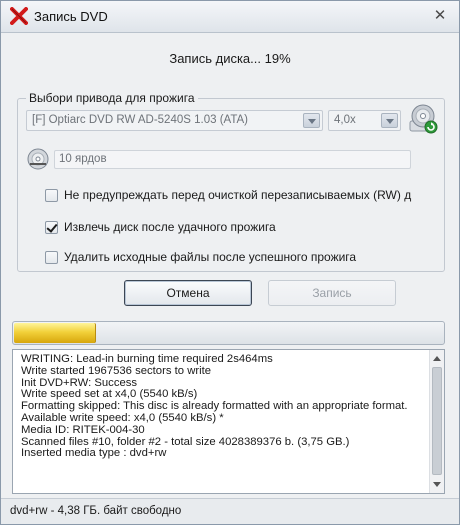 This screenshot has height=525, width=460. What do you see at coordinates (96, 511) in the screenshot?
I see `free-space-text: dvd+rw - 4,38 ГБ. байт свободно` at bounding box center [96, 511].